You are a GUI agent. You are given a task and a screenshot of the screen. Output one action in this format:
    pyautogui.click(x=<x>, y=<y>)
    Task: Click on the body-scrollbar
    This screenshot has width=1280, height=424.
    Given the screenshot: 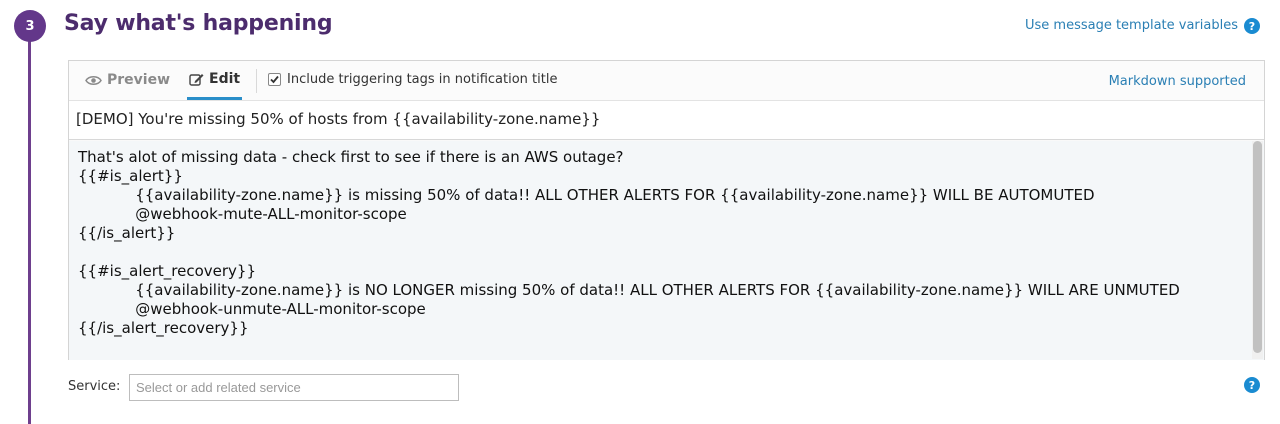 What is the action you would take?
    pyautogui.click(x=1257, y=250)
    